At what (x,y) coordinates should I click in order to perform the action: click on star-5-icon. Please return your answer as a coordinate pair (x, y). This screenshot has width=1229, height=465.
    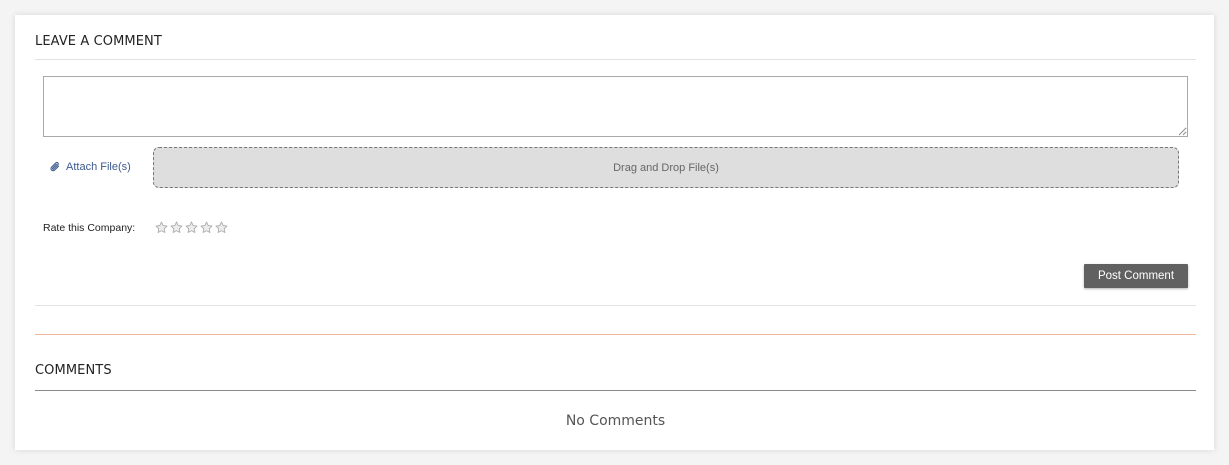
    Looking at the image, I should click on (221, 227).